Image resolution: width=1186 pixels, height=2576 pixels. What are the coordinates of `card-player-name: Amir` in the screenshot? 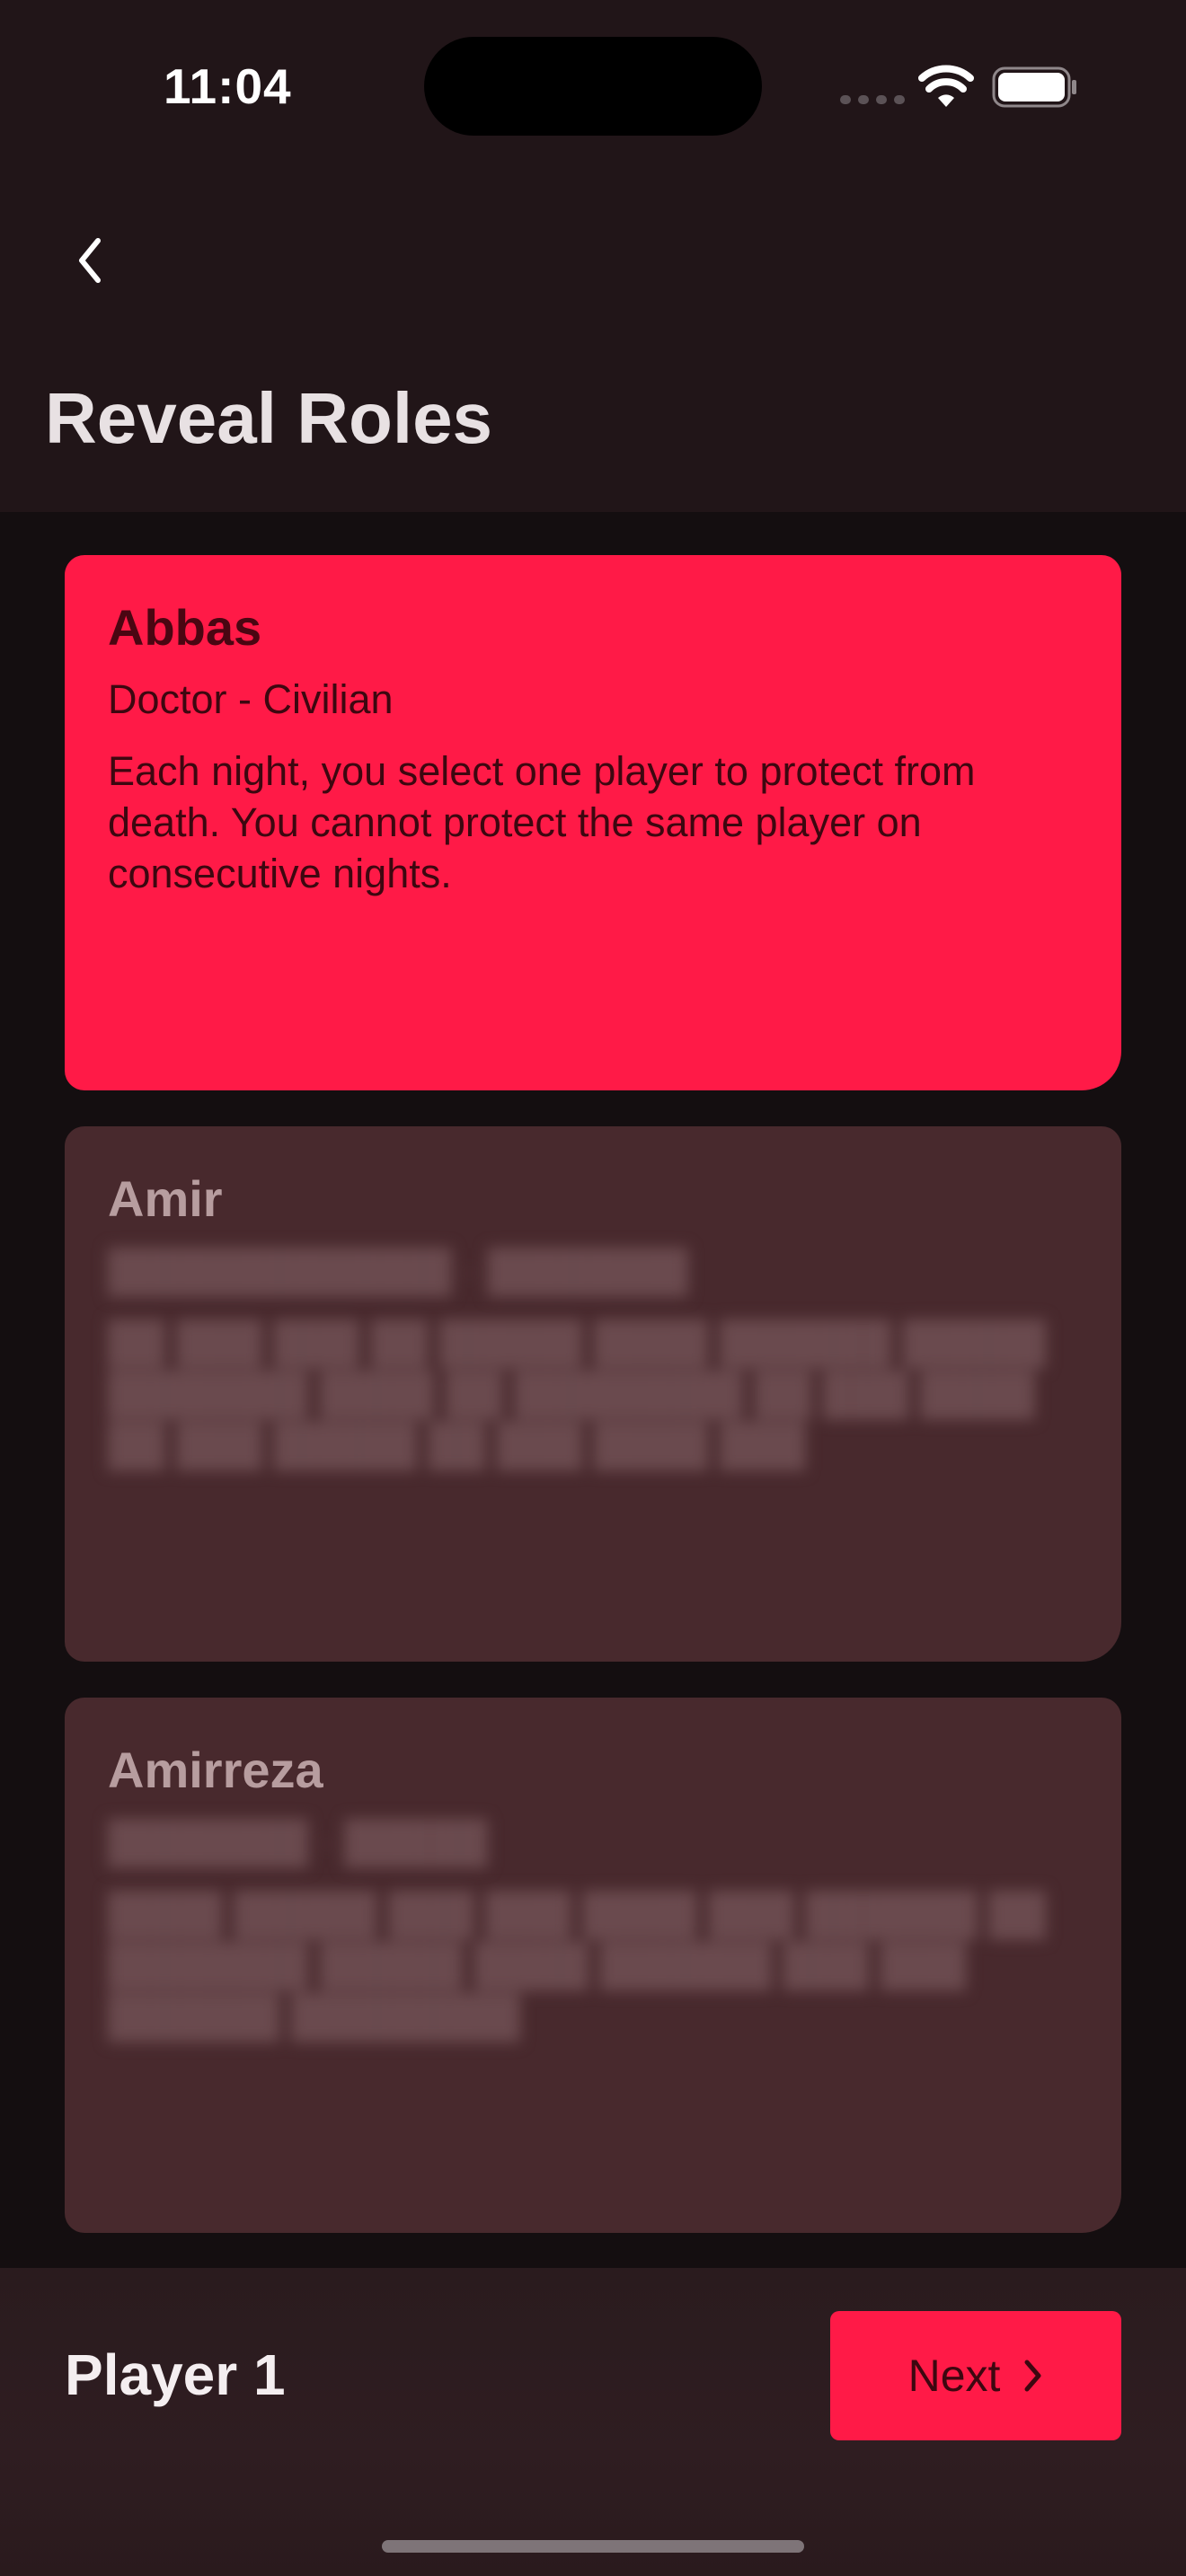 It's located at (165, 1198).